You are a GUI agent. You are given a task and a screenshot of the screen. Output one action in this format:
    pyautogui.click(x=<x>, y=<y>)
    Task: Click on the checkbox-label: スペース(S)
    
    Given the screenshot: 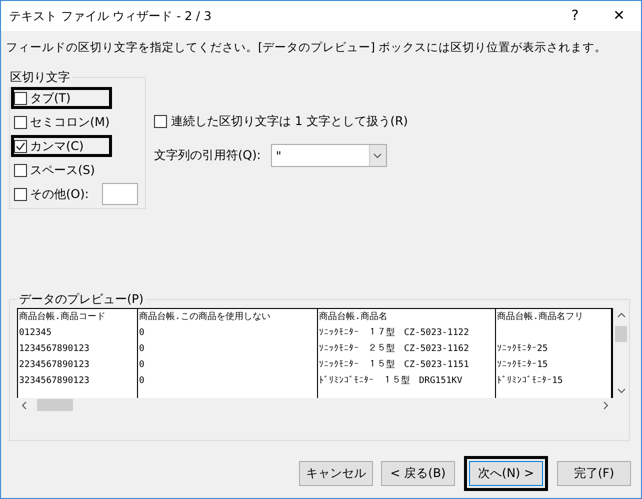 What is the action you would take?
    pyautogui.click(x=62, y=170)
    